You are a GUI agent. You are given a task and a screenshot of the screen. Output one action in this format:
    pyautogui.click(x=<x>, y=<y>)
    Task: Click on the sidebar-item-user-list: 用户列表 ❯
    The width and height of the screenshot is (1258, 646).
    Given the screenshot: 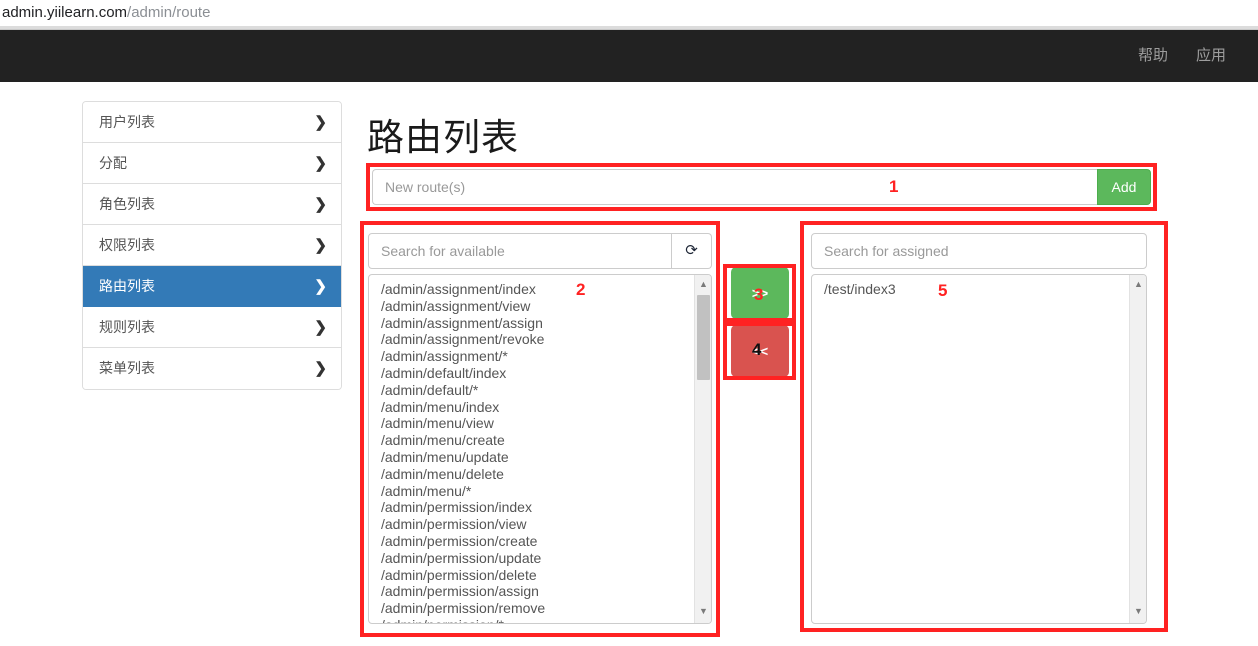 What is the action you would take?
    pyautogui.click(x=212, y=122)
    